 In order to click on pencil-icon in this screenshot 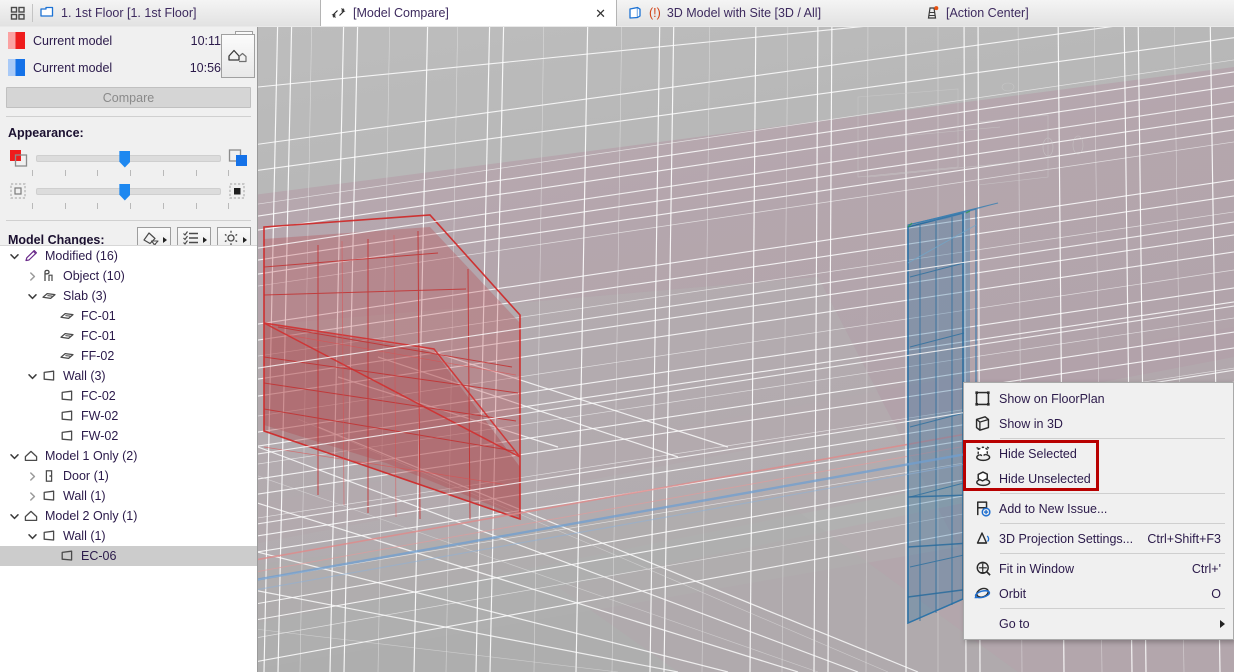, I will do `click(31, 256)`.